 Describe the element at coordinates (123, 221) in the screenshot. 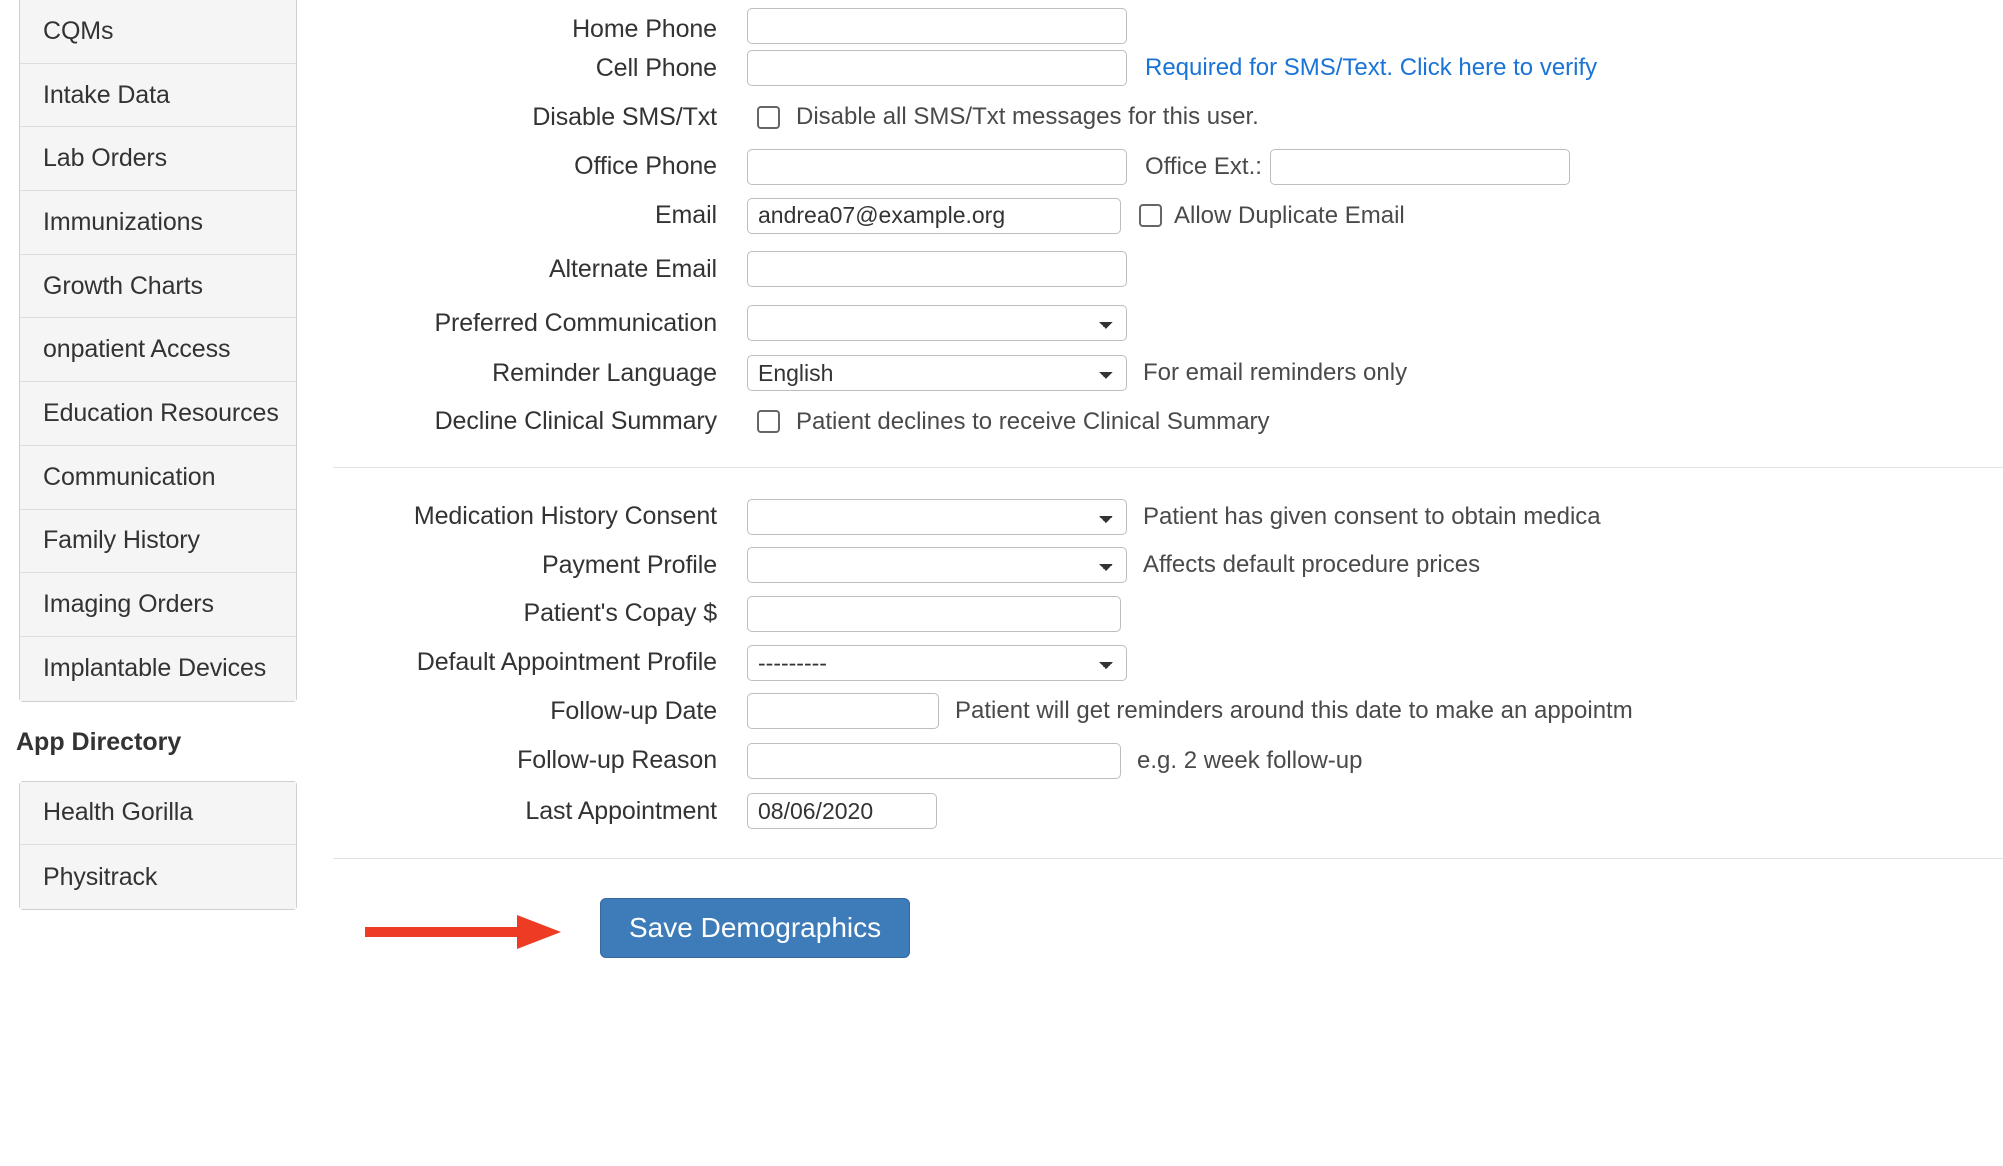

I see `sidebar-item-label: Immunizations` at that location.